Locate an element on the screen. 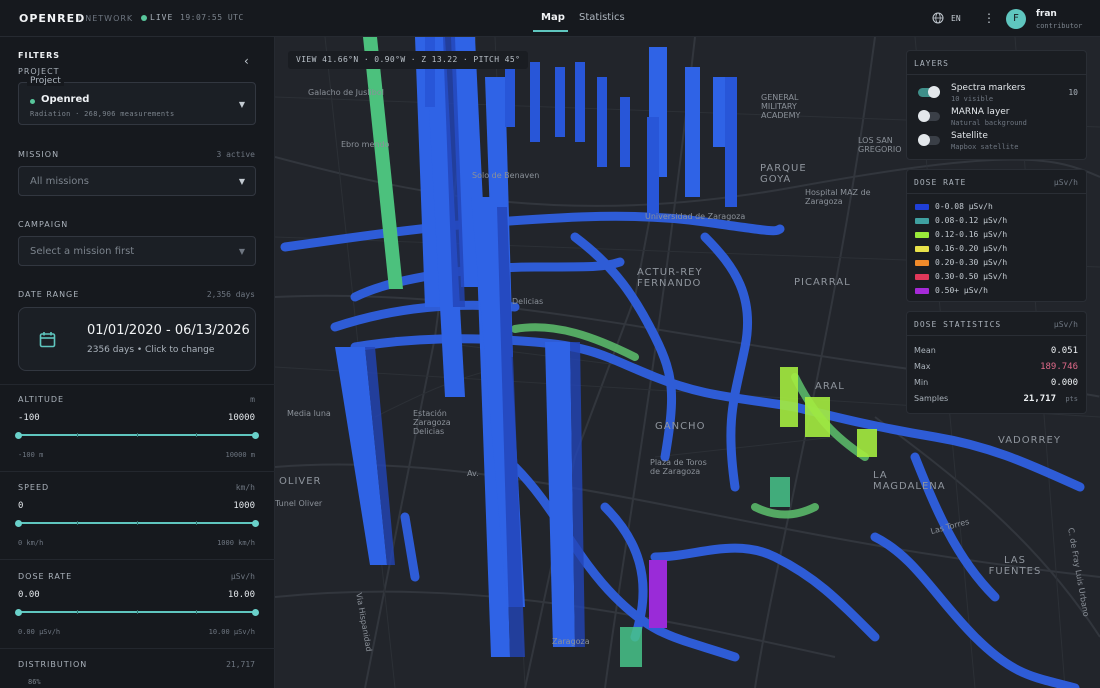  speed-section-title: SPEED is located at coordinates (34, 487).